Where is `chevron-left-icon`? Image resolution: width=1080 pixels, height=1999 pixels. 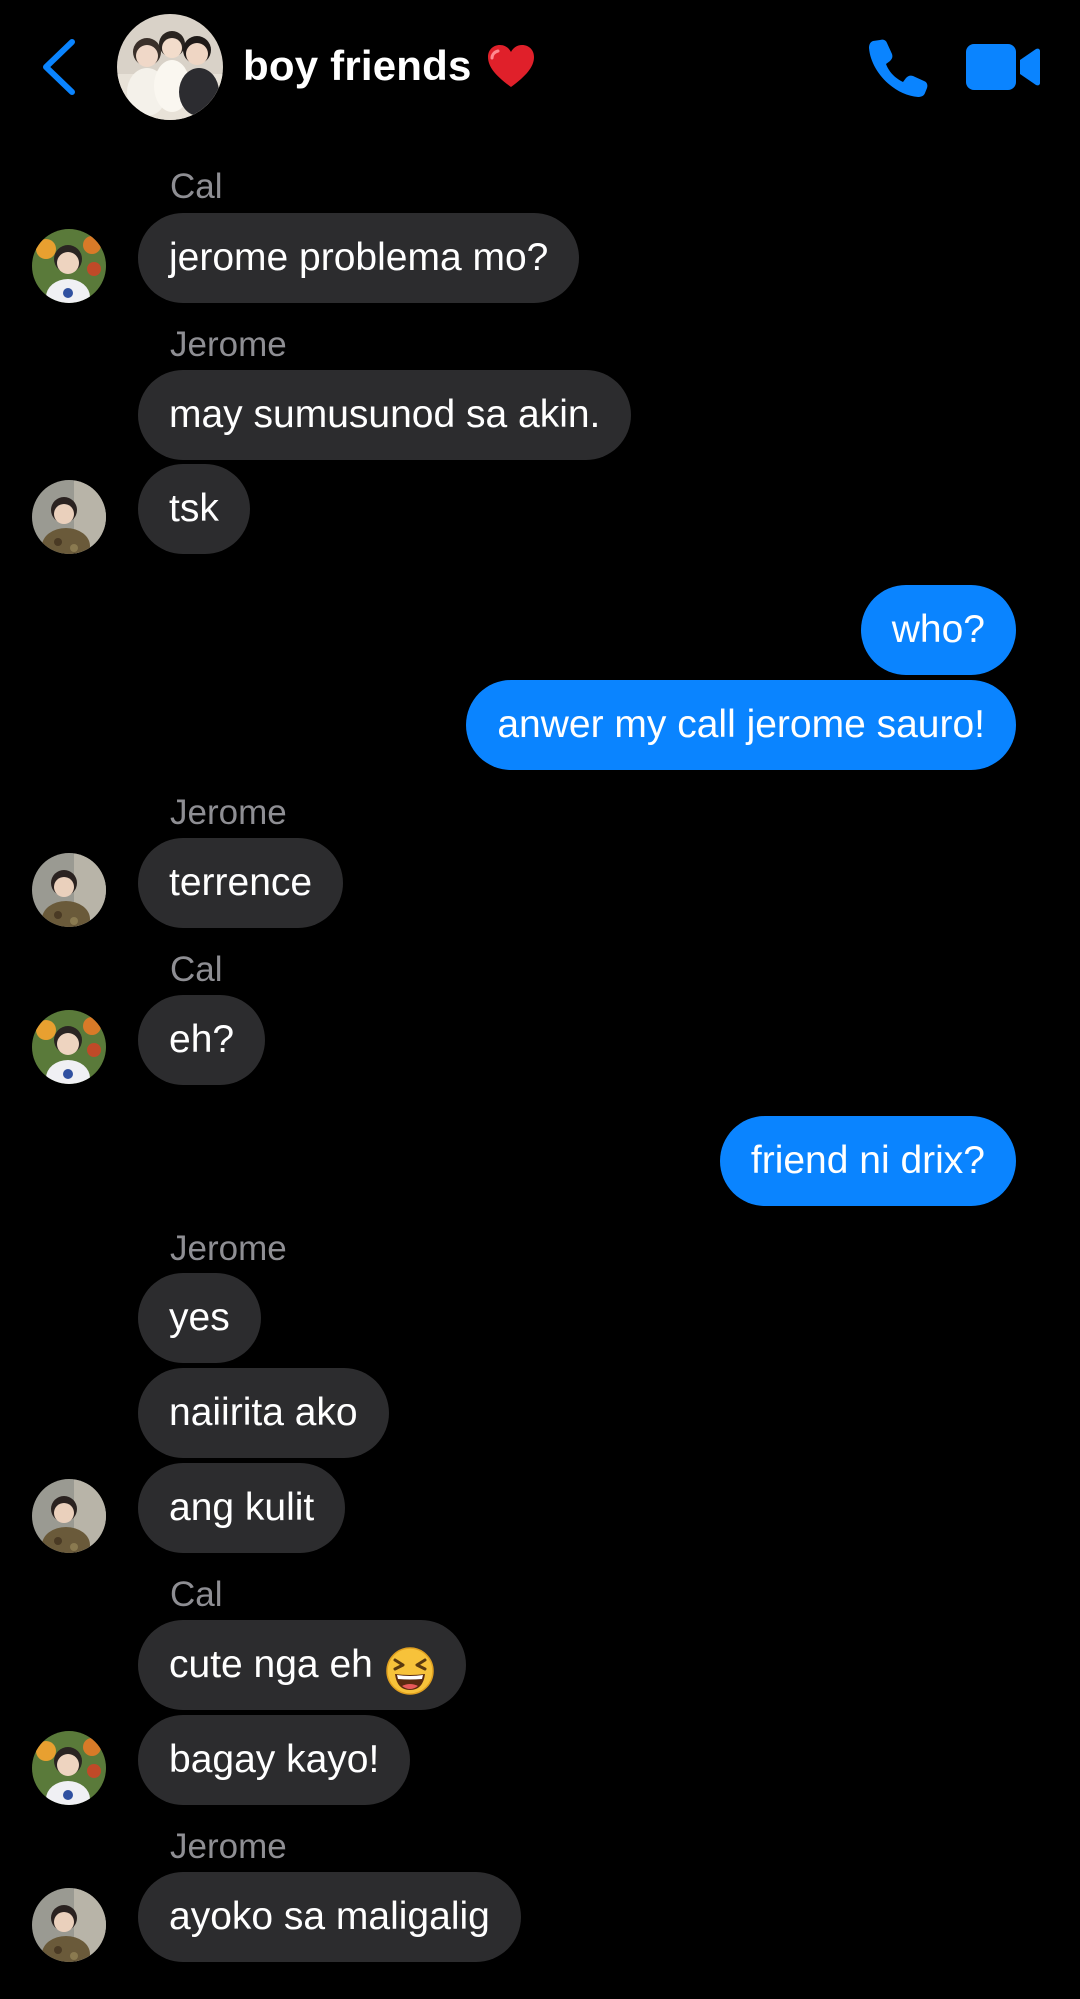 chevron-left-icon is located at coordinates (59, 67).